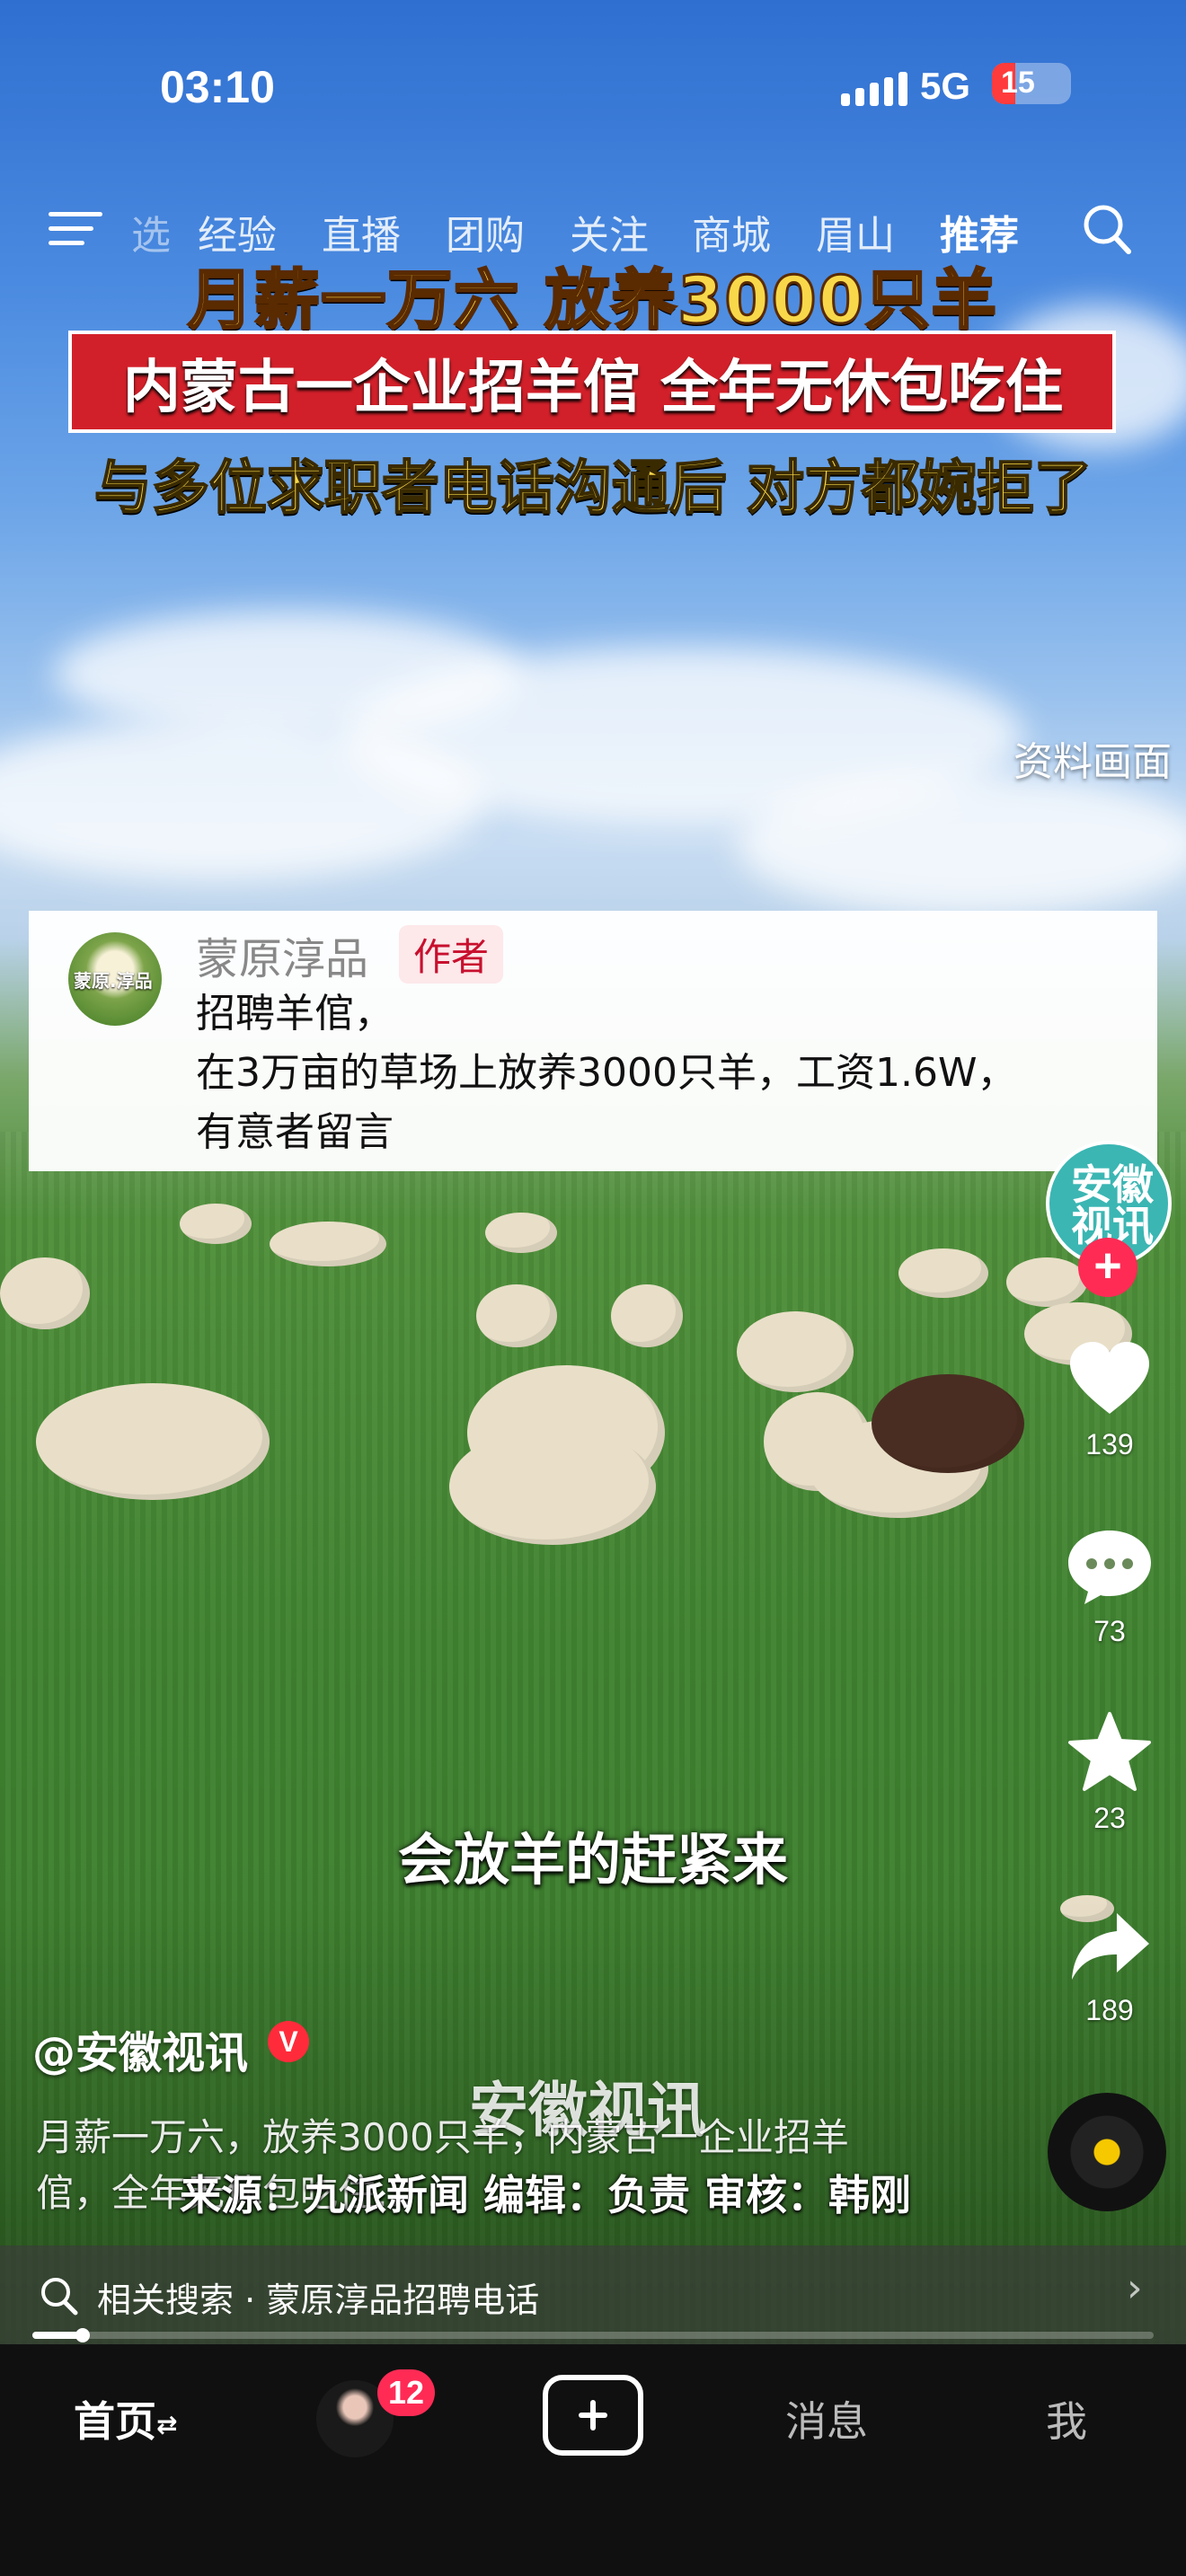  What do you see at coordinates (874, 89) in the screenshot?
I see `signal-icon` at bounding box center [874, 89].